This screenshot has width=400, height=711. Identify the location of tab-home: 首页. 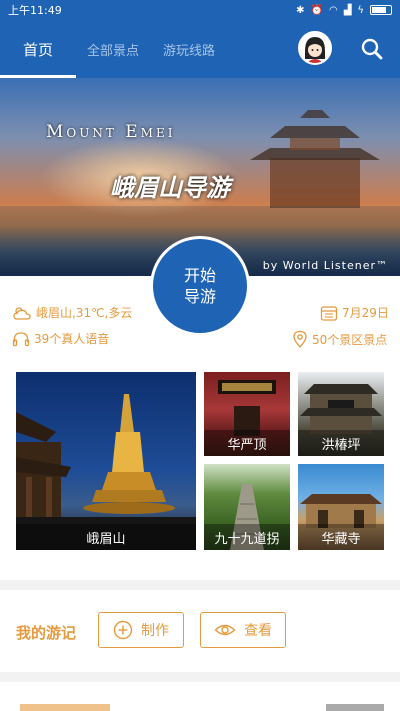
(38, 49).